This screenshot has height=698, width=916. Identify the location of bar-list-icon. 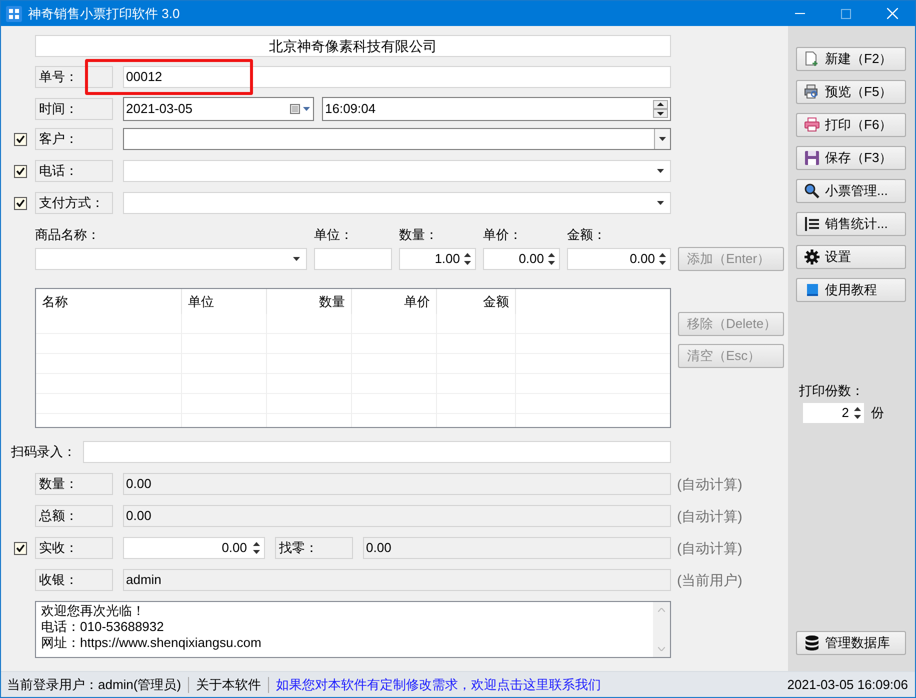
(812, 224).